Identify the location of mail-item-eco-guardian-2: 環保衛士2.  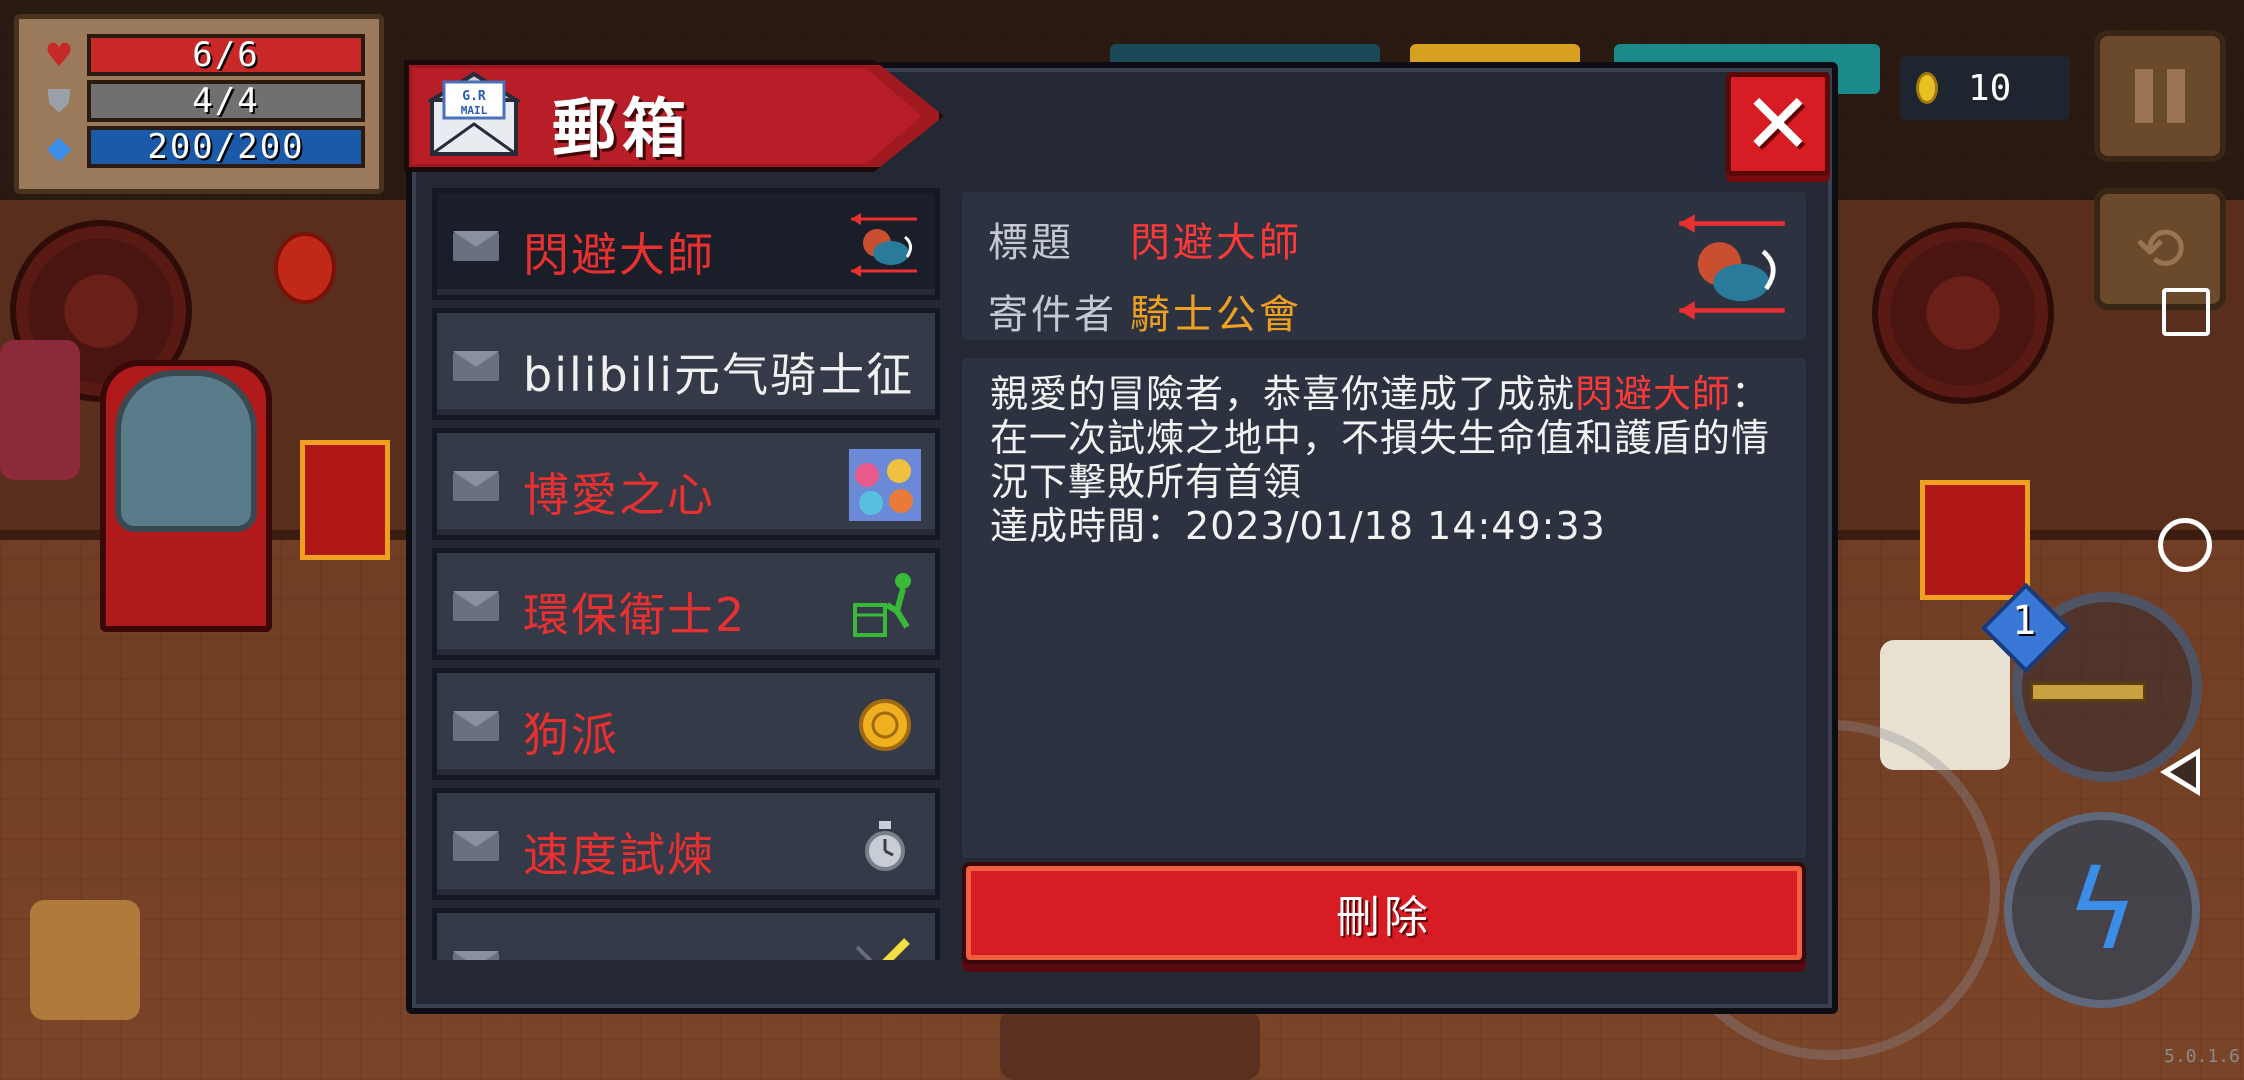
(686, 604).